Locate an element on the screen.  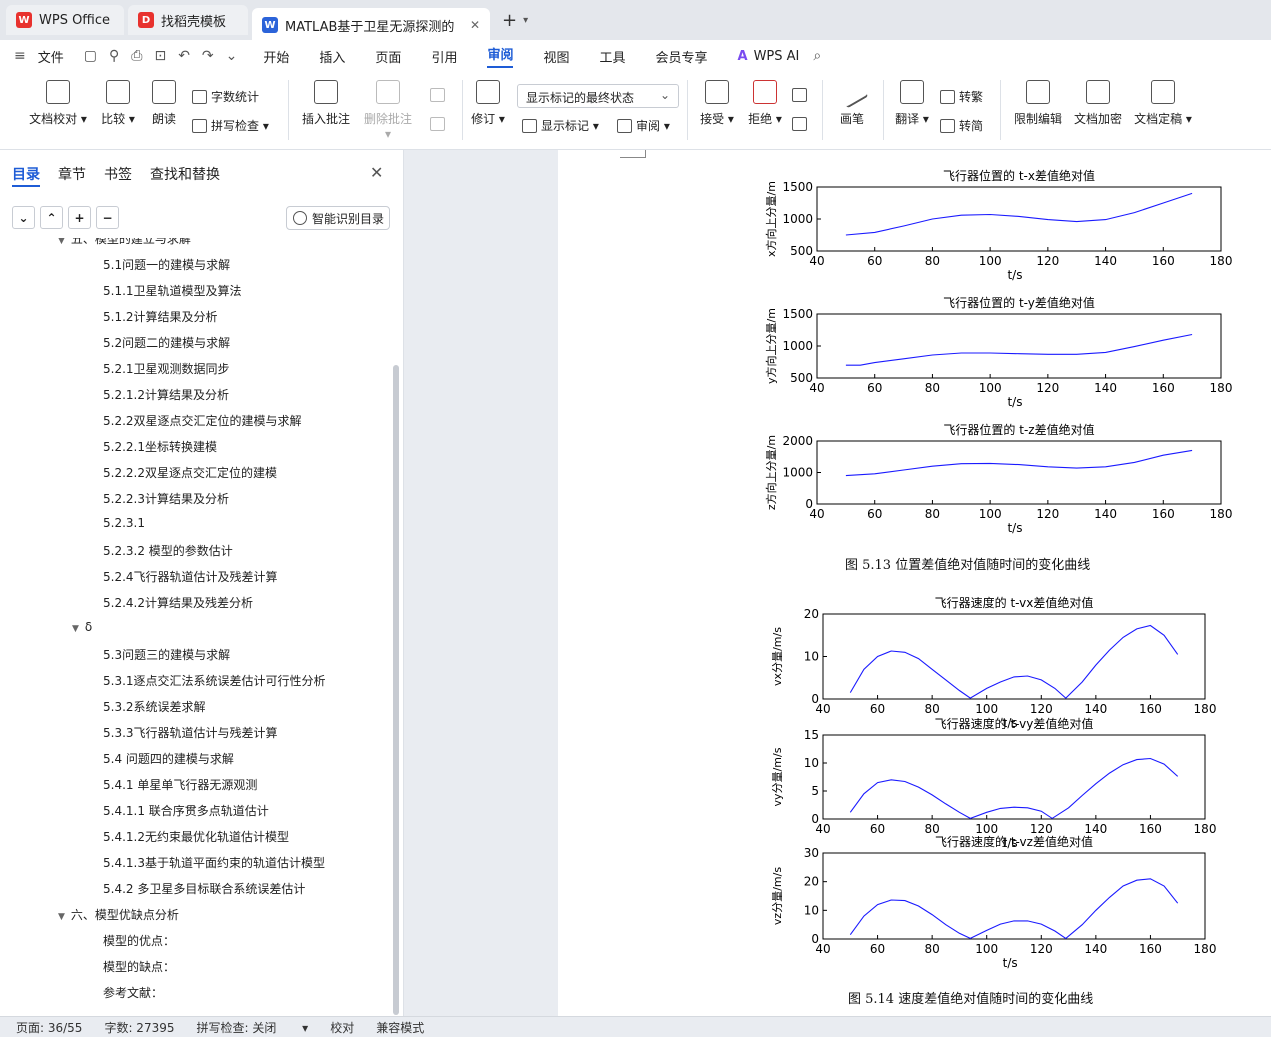
menu-review: 审阅 is located at coordinates (500, 56).